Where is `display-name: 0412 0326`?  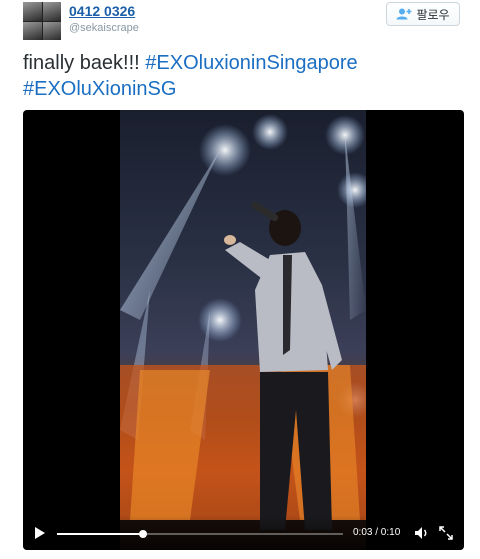 display-name: 0412 0326 is located at coordinates (102, 11).